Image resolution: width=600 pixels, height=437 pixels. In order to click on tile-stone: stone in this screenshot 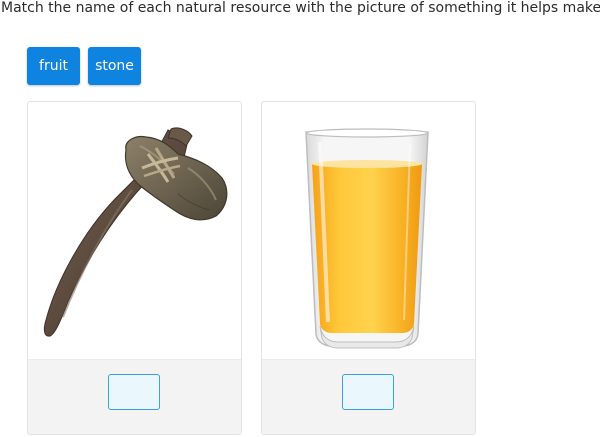, I will do `click(114, 66)`.